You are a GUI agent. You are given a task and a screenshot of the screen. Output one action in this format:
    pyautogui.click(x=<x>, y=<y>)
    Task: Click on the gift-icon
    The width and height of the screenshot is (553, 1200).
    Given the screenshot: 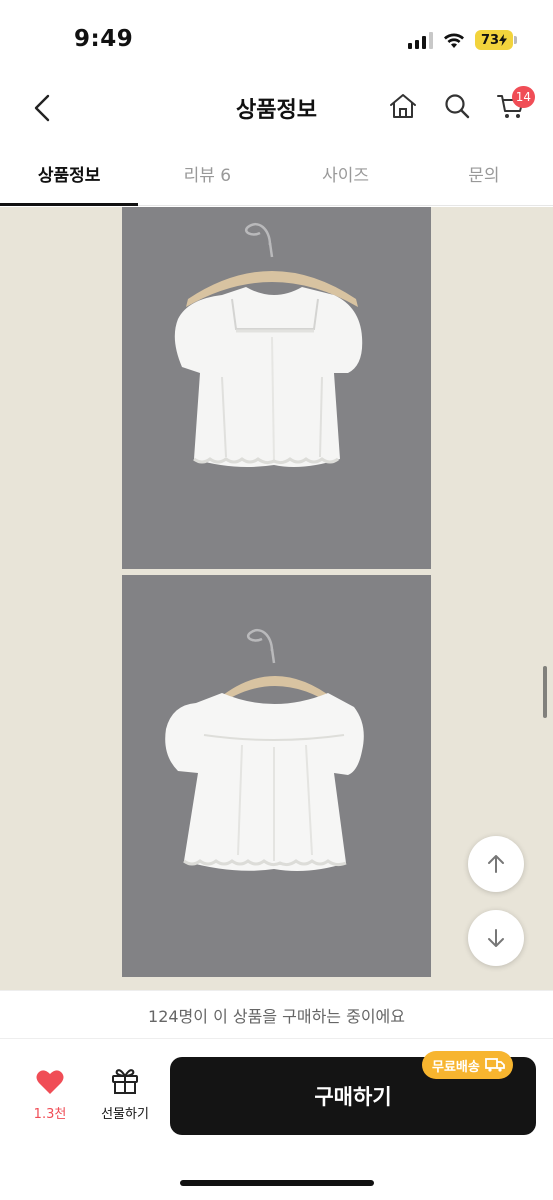 What is the action you would take?
    pyautogui.click(x=125, y=1081)
    